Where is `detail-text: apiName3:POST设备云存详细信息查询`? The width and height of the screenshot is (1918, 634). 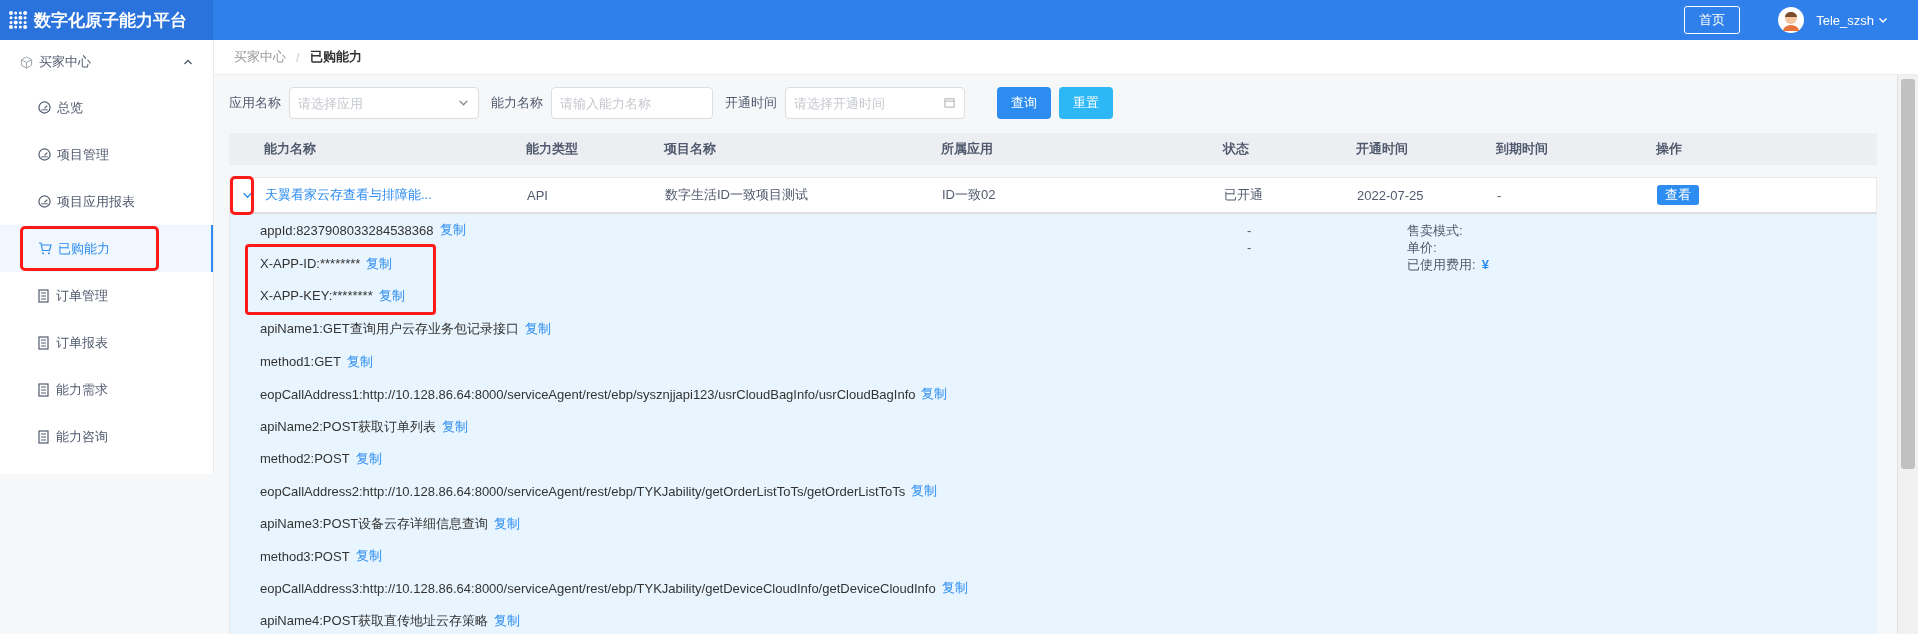 detail-text: apiName3:POST设备云存详细信息查询 is located at coordinates (374, 523).